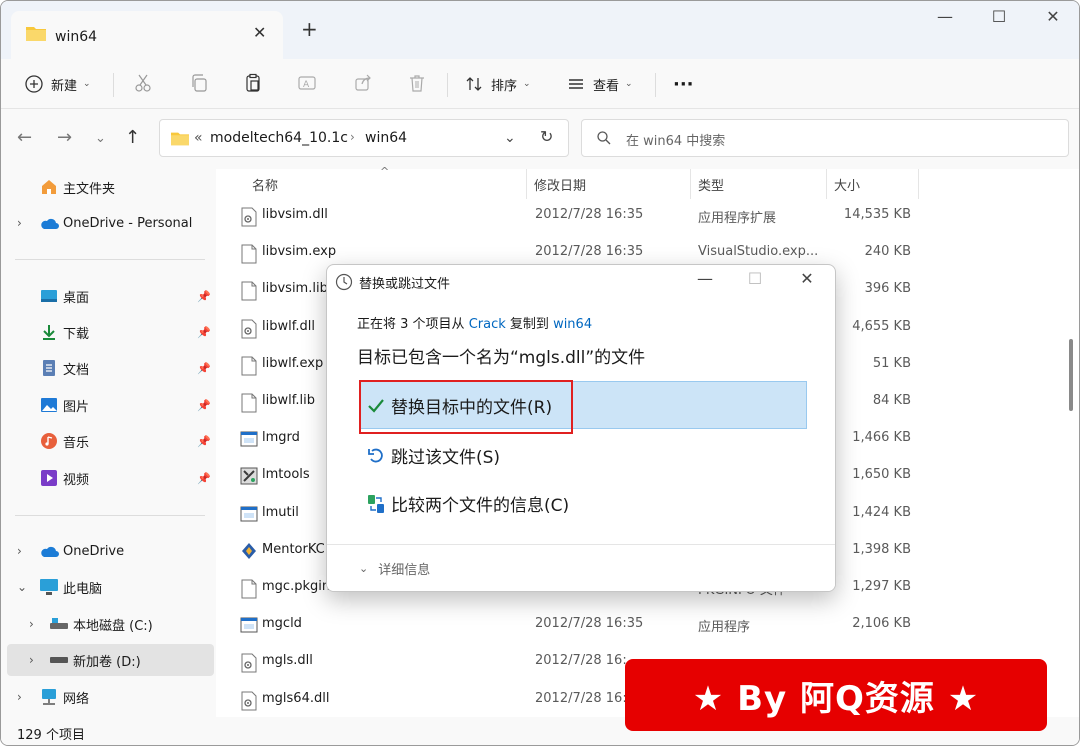 This screenshot has height=746, width=1080. I want to click on sidebar-label: 文档, so click(76, 370).